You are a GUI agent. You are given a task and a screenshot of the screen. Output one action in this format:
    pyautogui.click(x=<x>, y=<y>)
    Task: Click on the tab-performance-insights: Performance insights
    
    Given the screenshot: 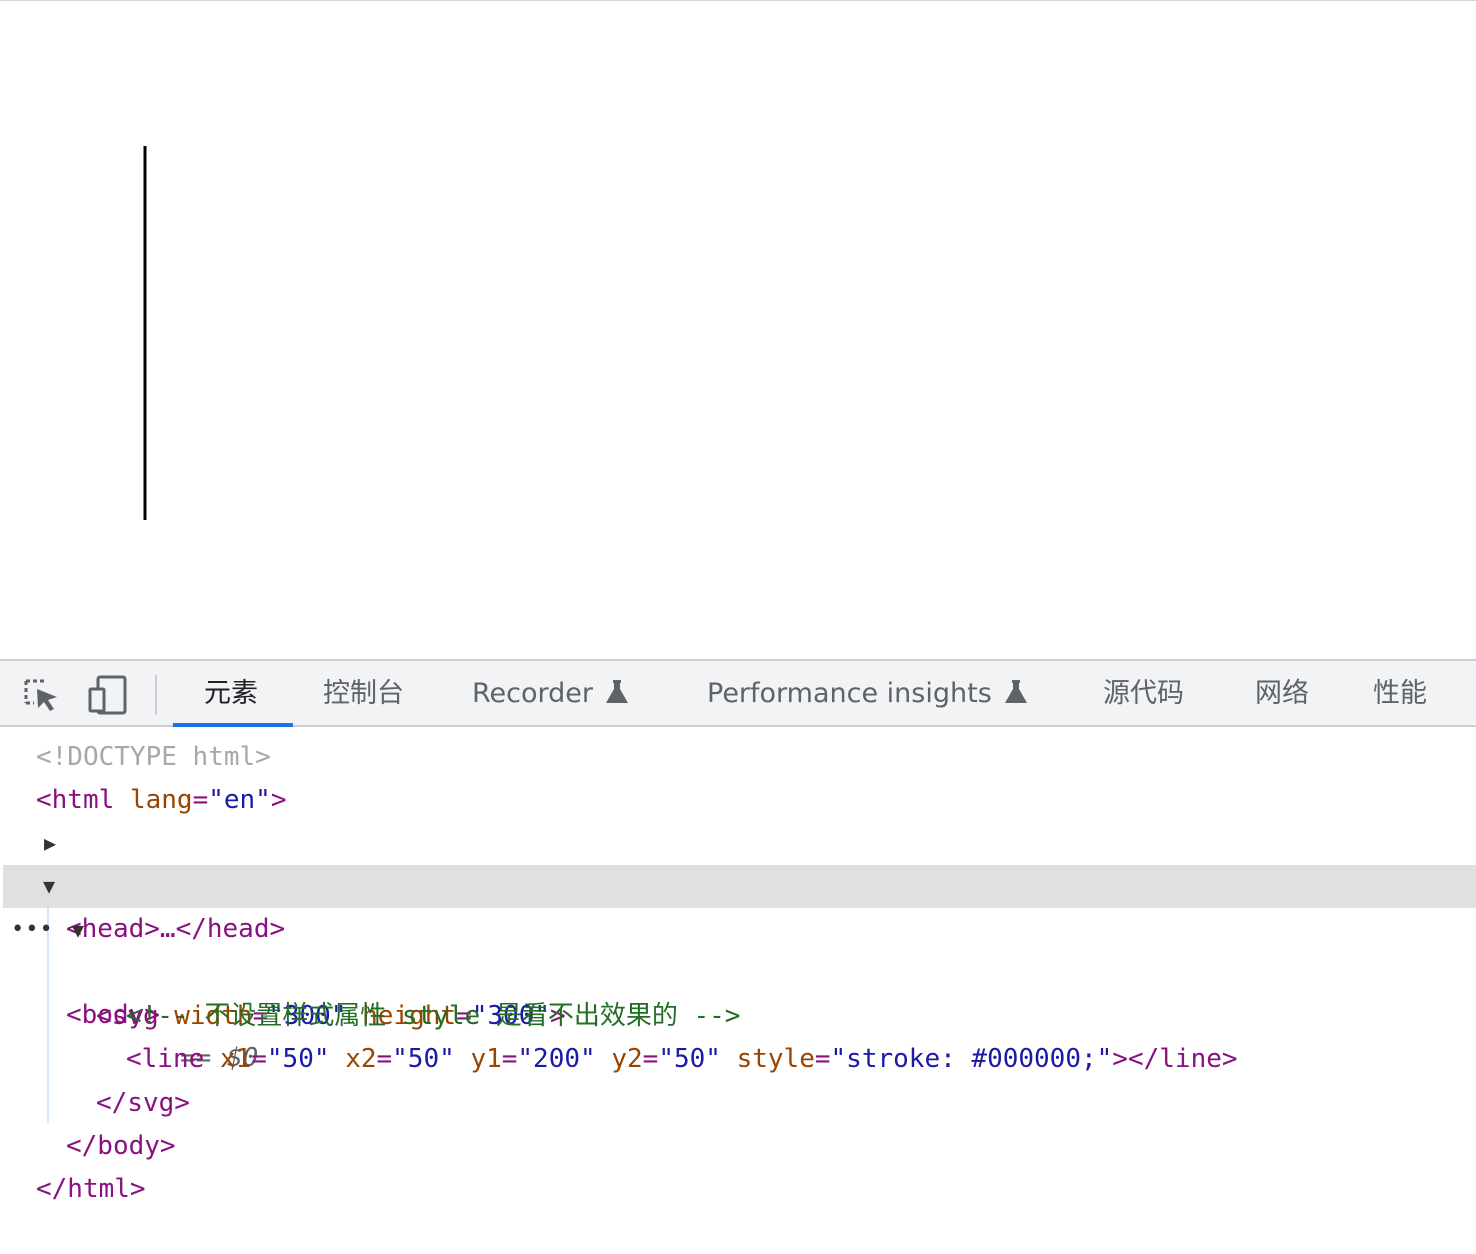 What is the action you would take?
    pyautogui.click(x=867, y=694)
    